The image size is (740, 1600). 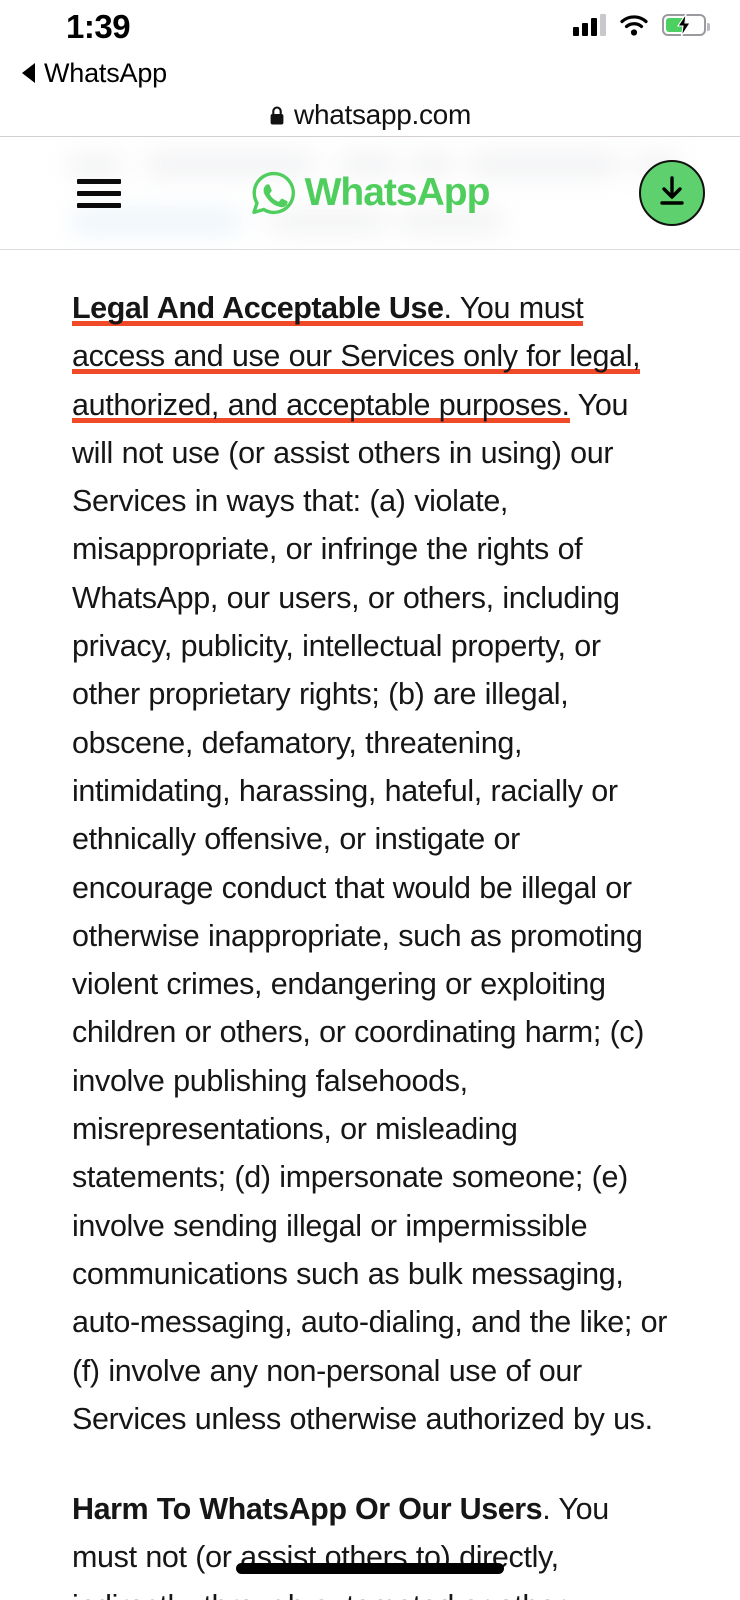 I want to click on back-triangle-icon, so click(x=28, y=73).